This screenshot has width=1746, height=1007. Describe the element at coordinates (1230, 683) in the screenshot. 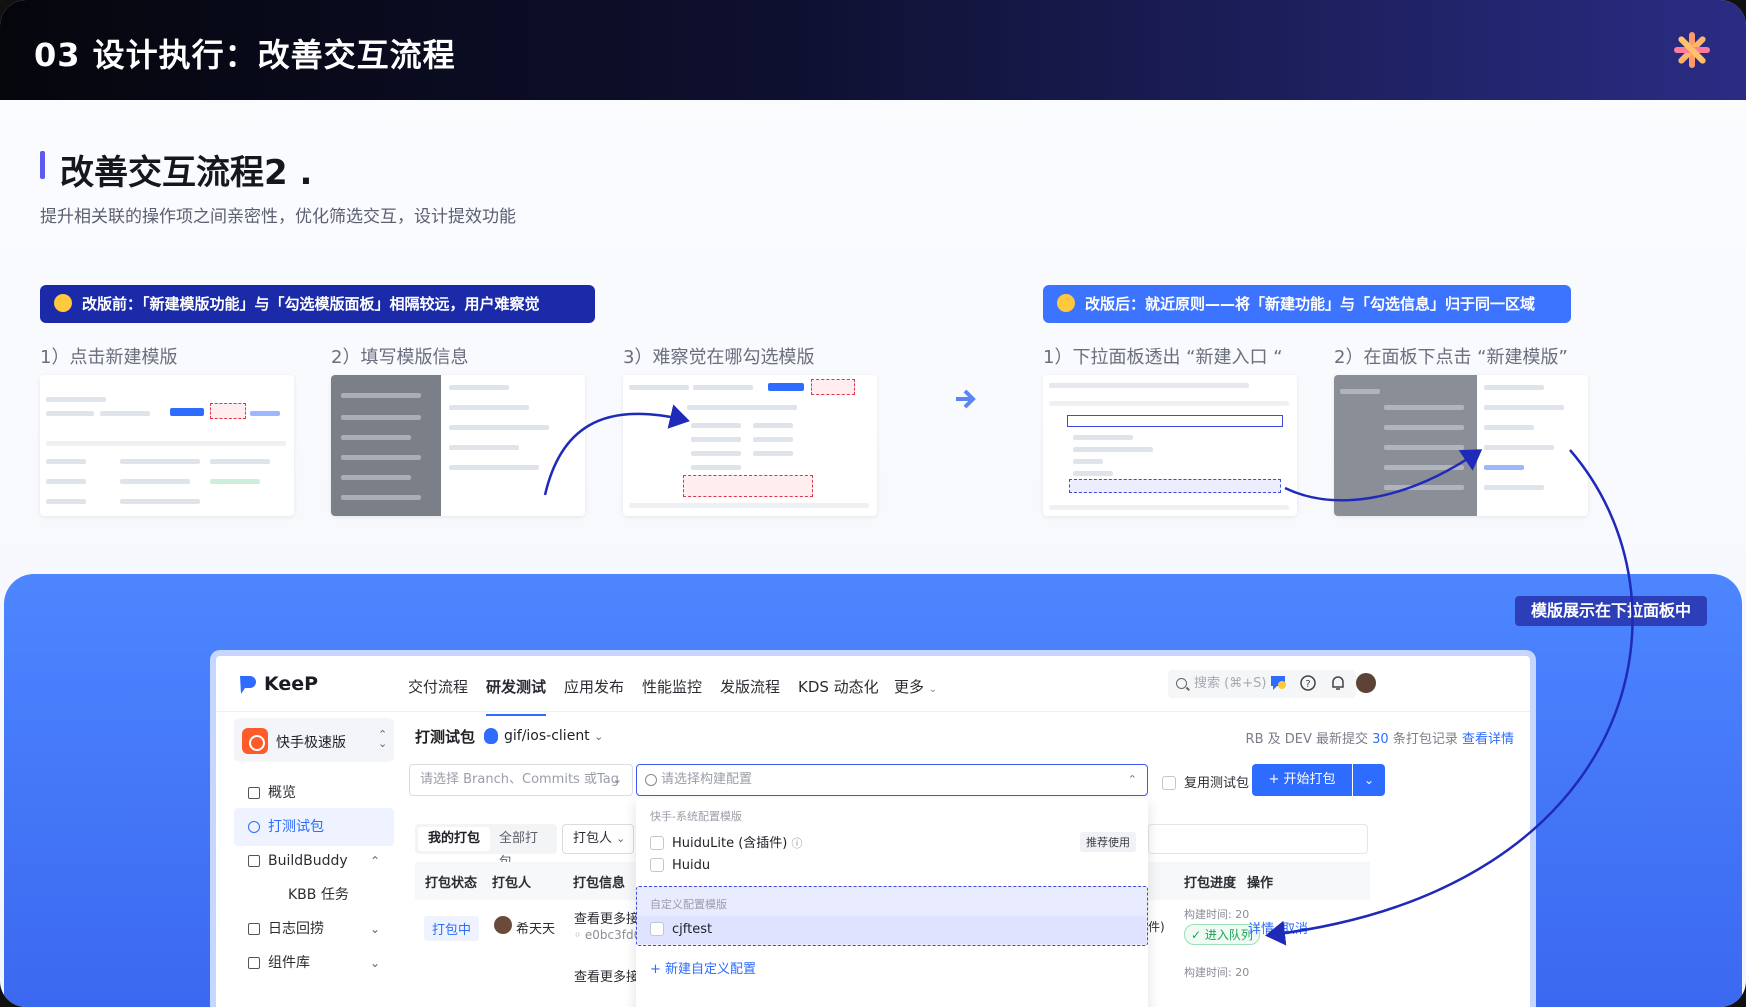

I see `search-placeholder: 搜索 (⌘+S)` at that location.